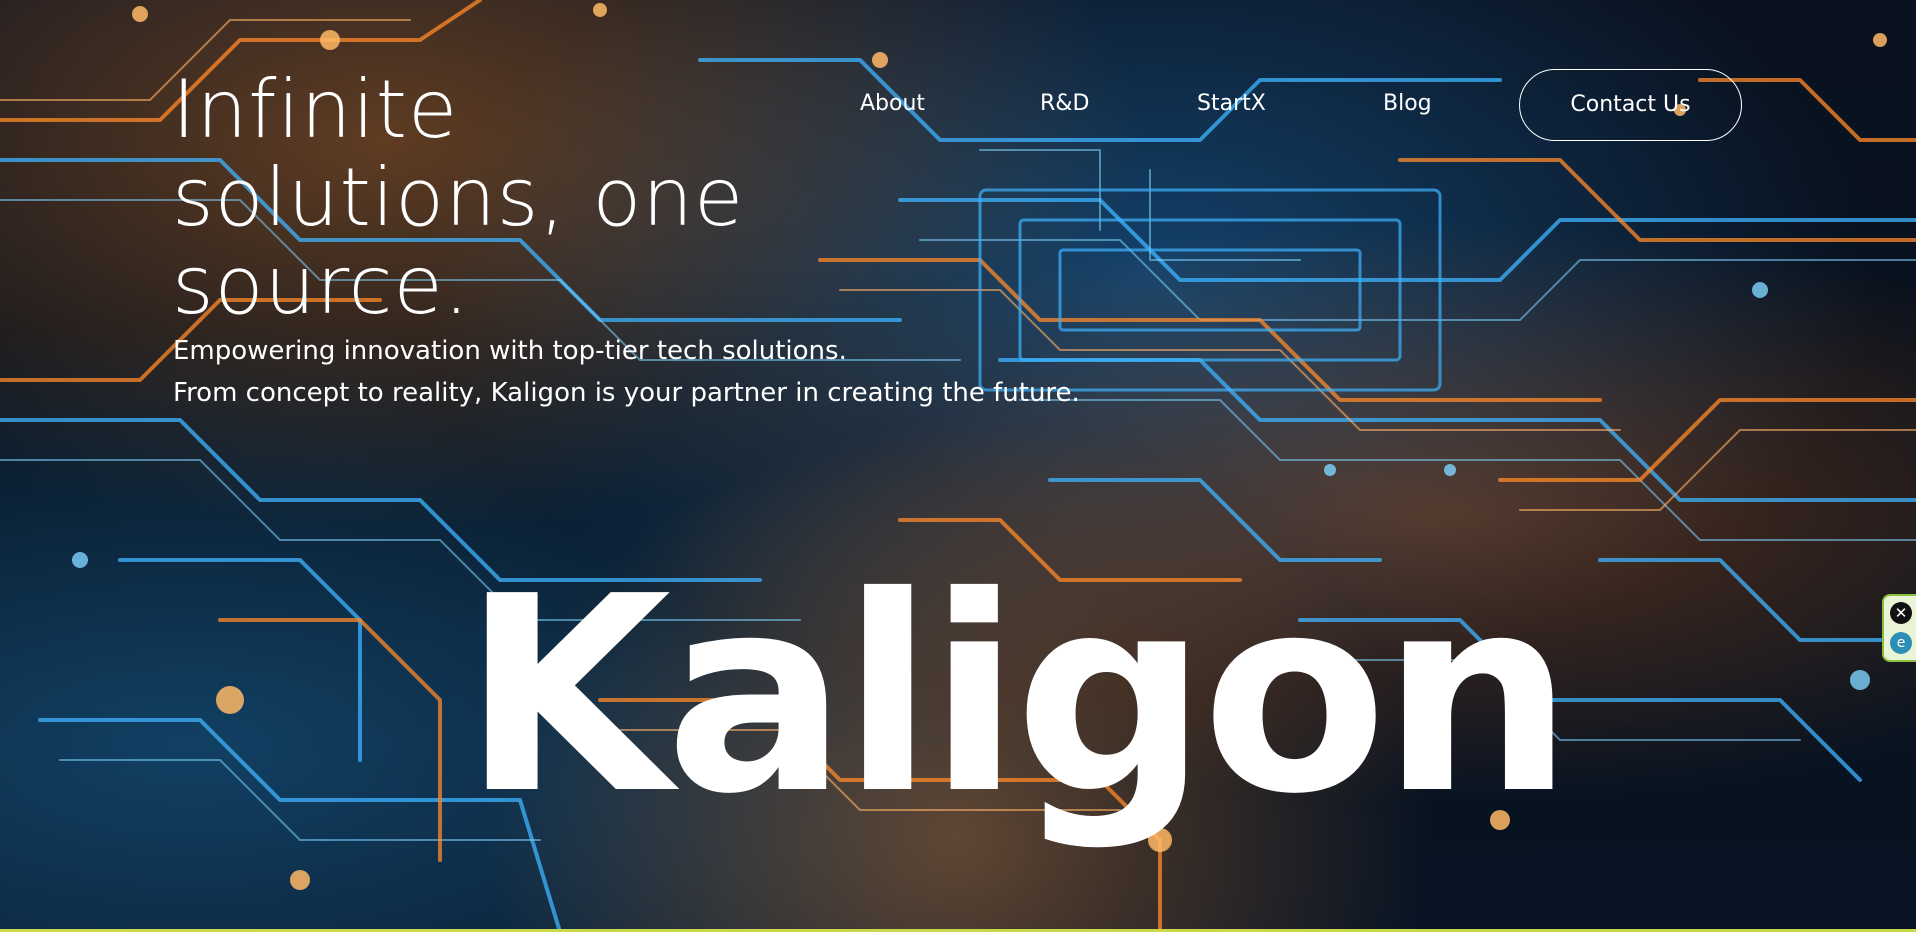 This screenshot has height=932, width=1916. What do you see at coordinates (1901, 643) in the screenshot?
I see `extension-logo-icon: e` at bounding box center [1901, 643].